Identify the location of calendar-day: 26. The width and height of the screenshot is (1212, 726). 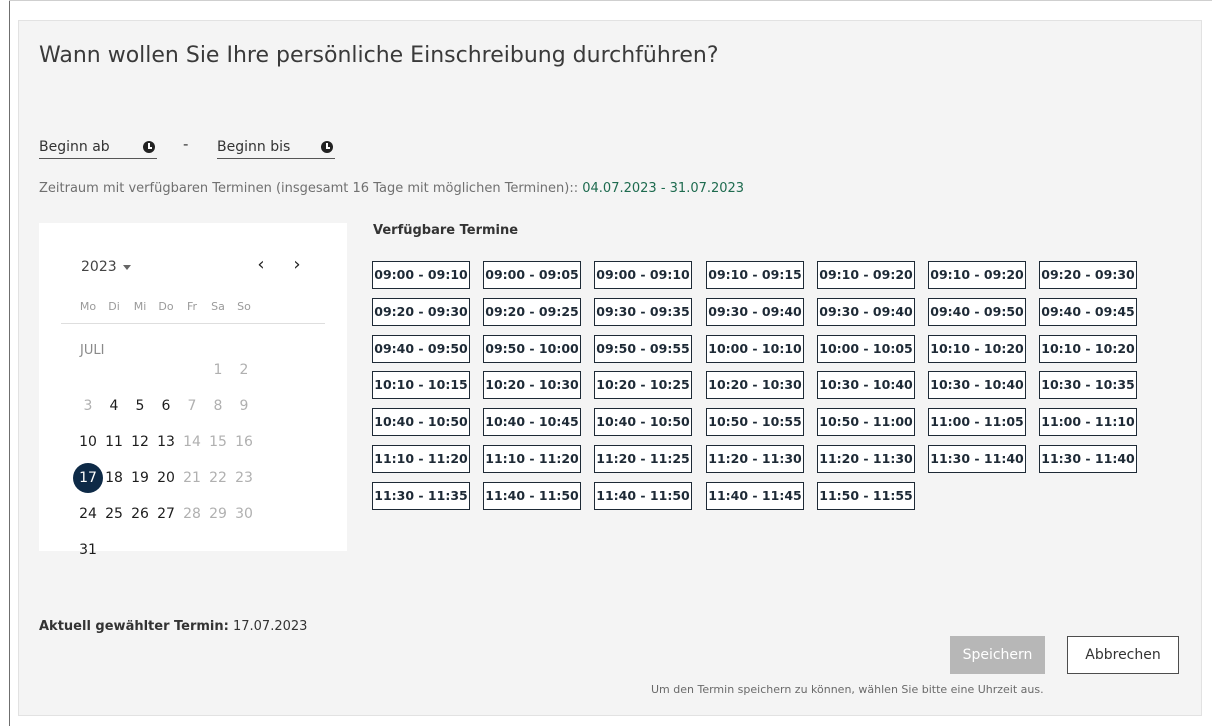
(140, 514).